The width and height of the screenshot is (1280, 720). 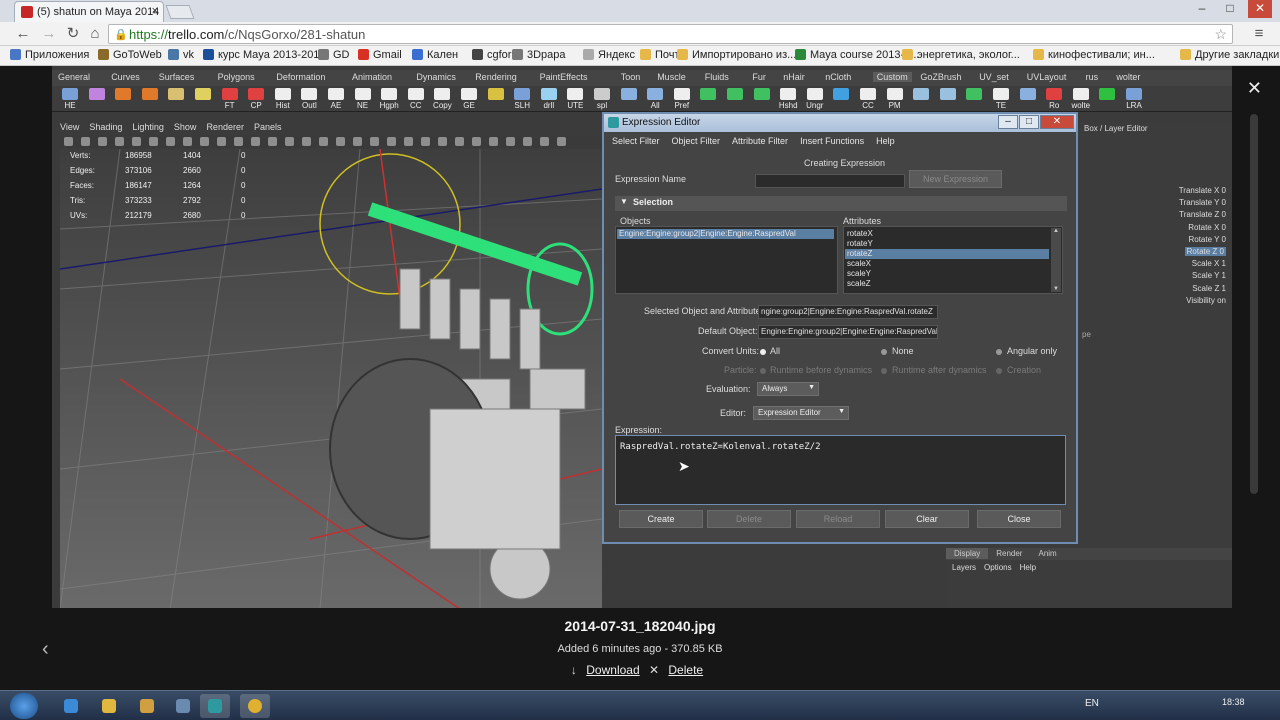 I want to click on reload-button: Reload, so click(x=838, y=519).